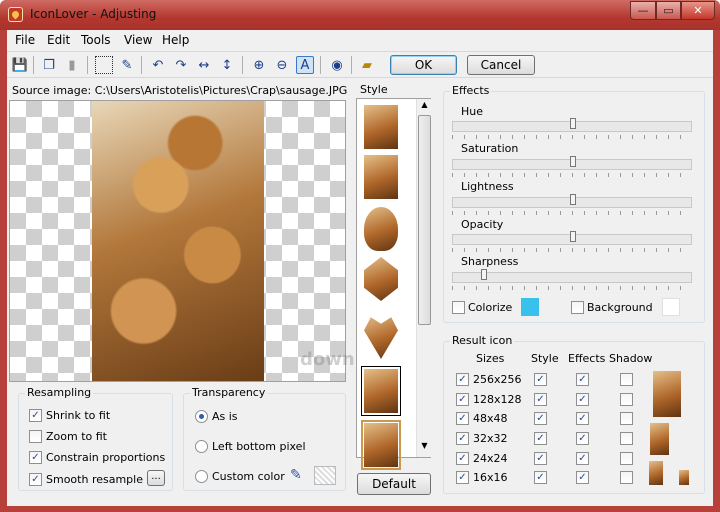  What do you see at coordinates (367, 65) in the screenshot?
I see `book-icon: ▰` at bounding box center [367, 65].